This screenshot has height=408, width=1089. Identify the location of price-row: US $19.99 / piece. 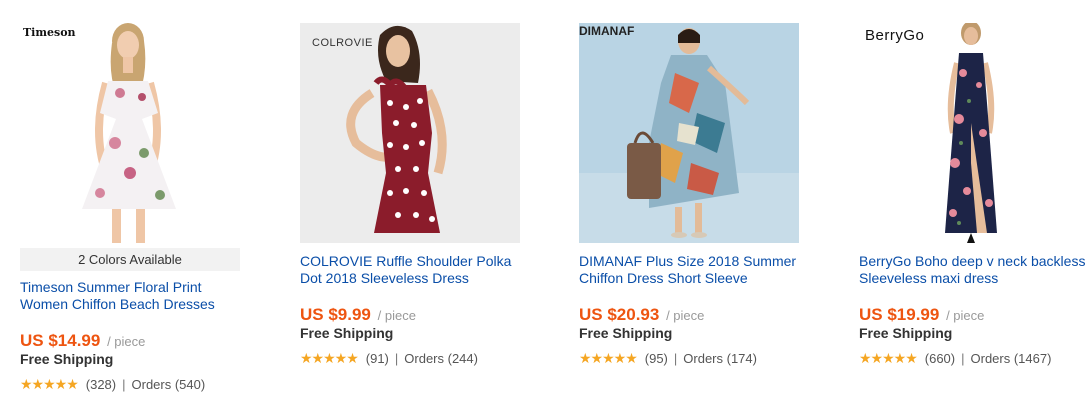
(921, 315).